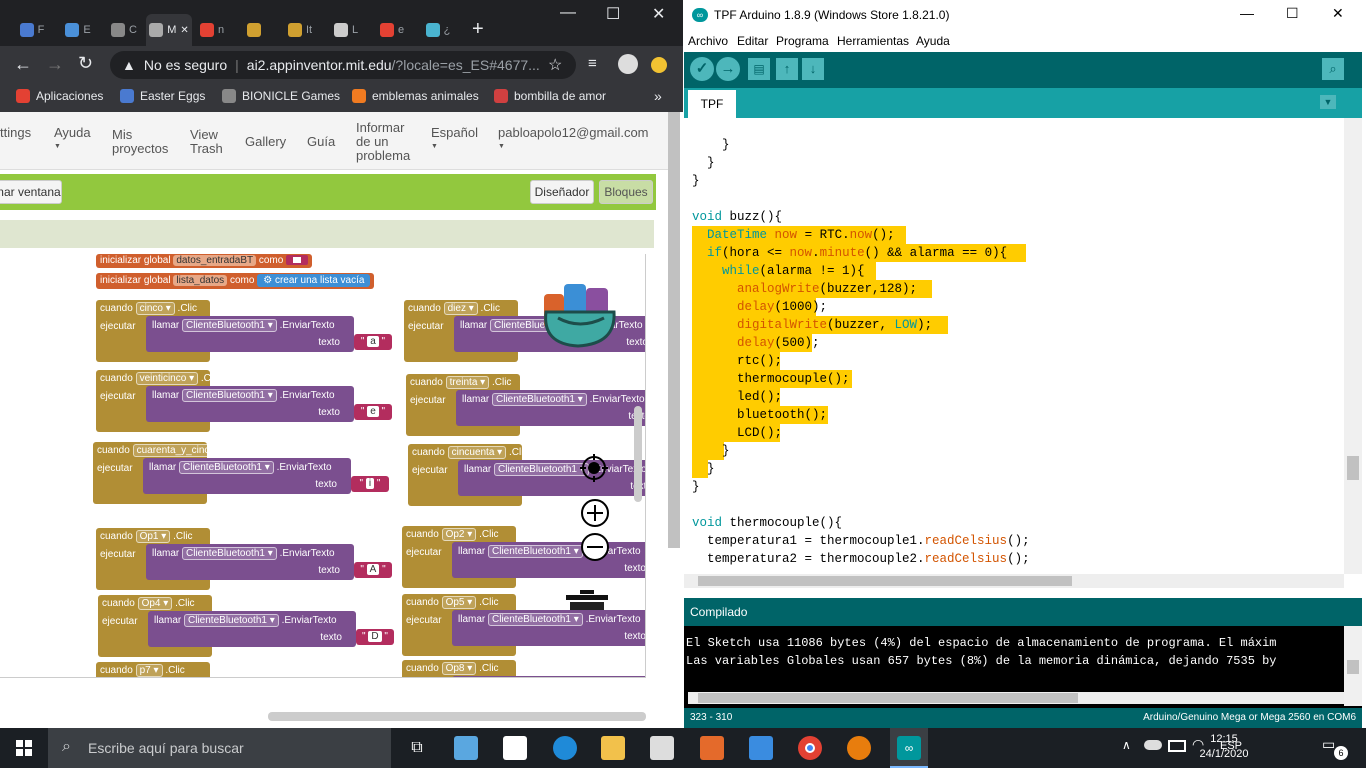 The height and width of the screenshot is (768, 1366). I want to click on variable-name: datos_entradaBT, so click(215, 260).